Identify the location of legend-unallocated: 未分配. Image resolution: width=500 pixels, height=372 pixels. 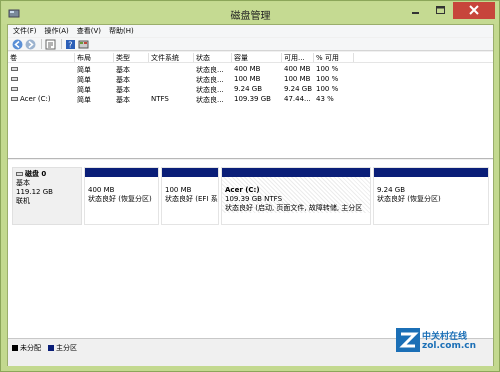
(26, 348).